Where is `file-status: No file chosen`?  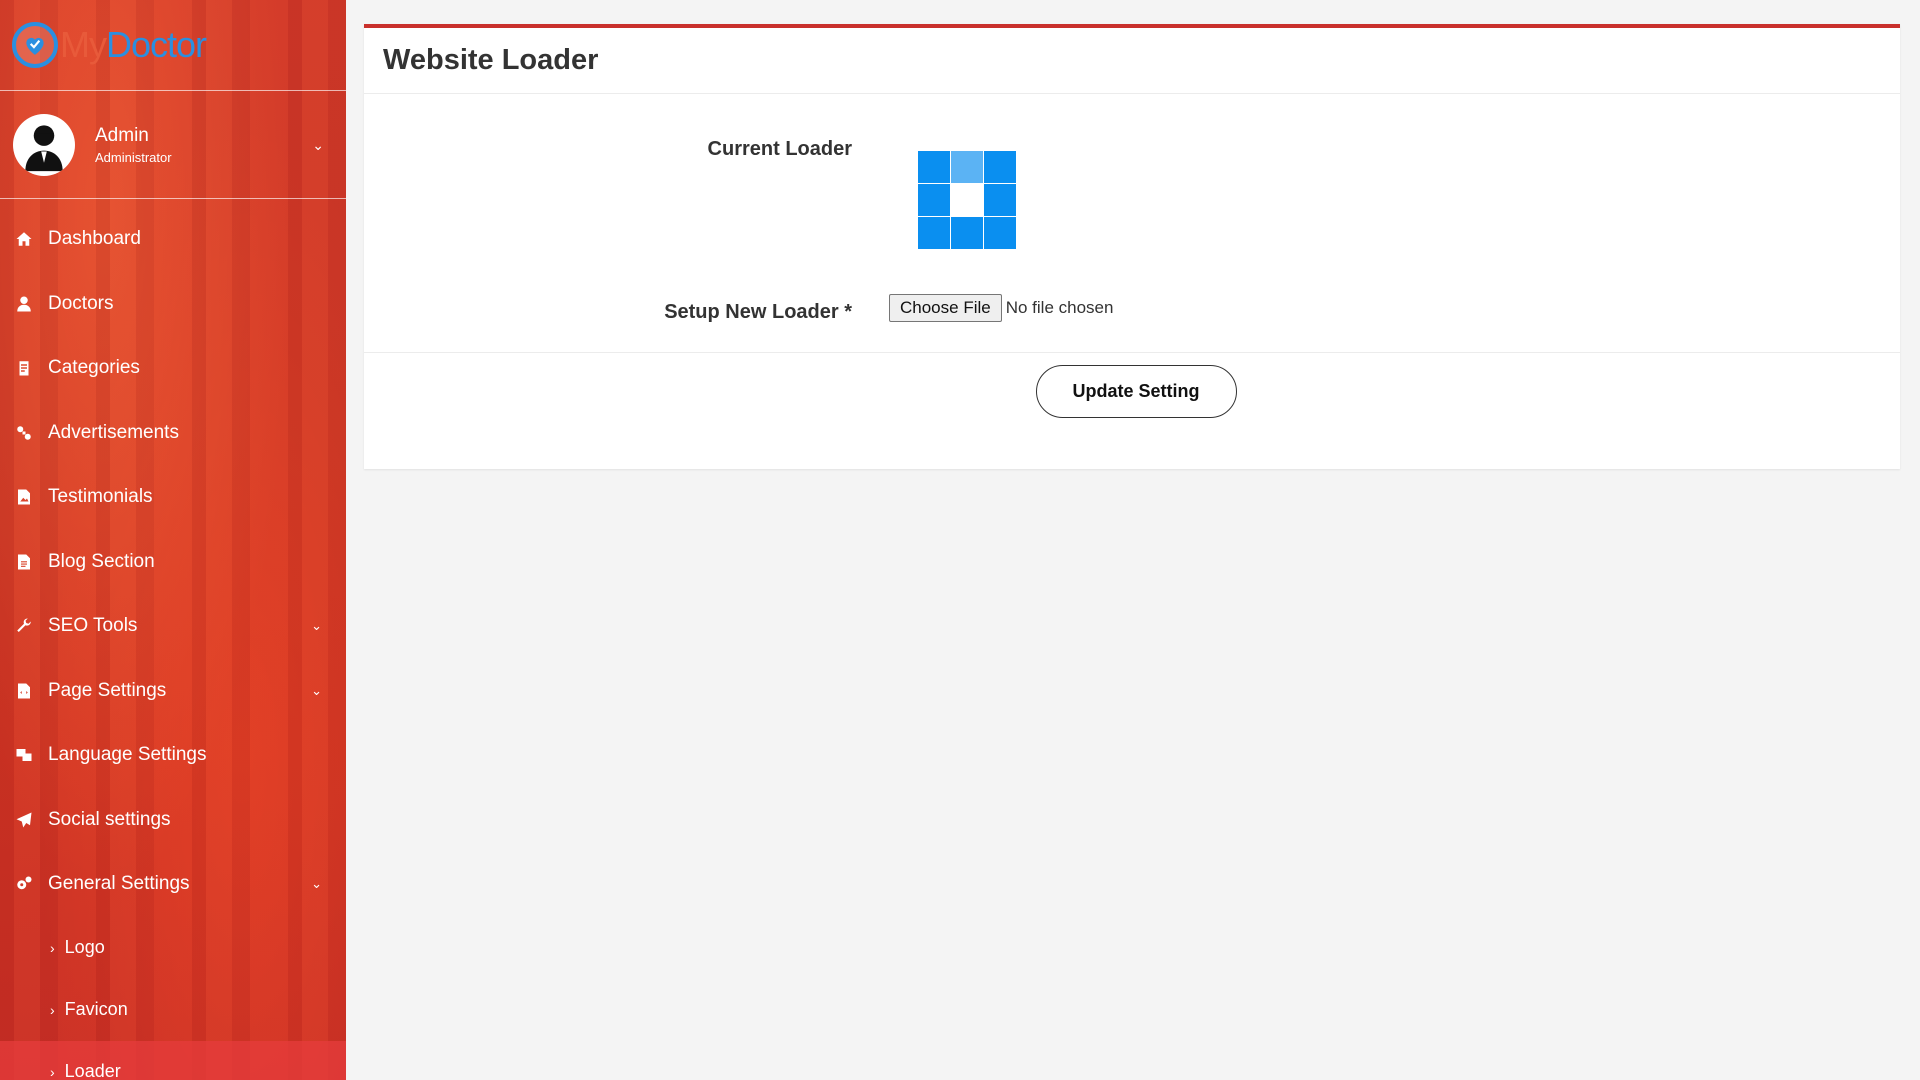
file-status: No file chosen is located at coordinates (1059, 307).